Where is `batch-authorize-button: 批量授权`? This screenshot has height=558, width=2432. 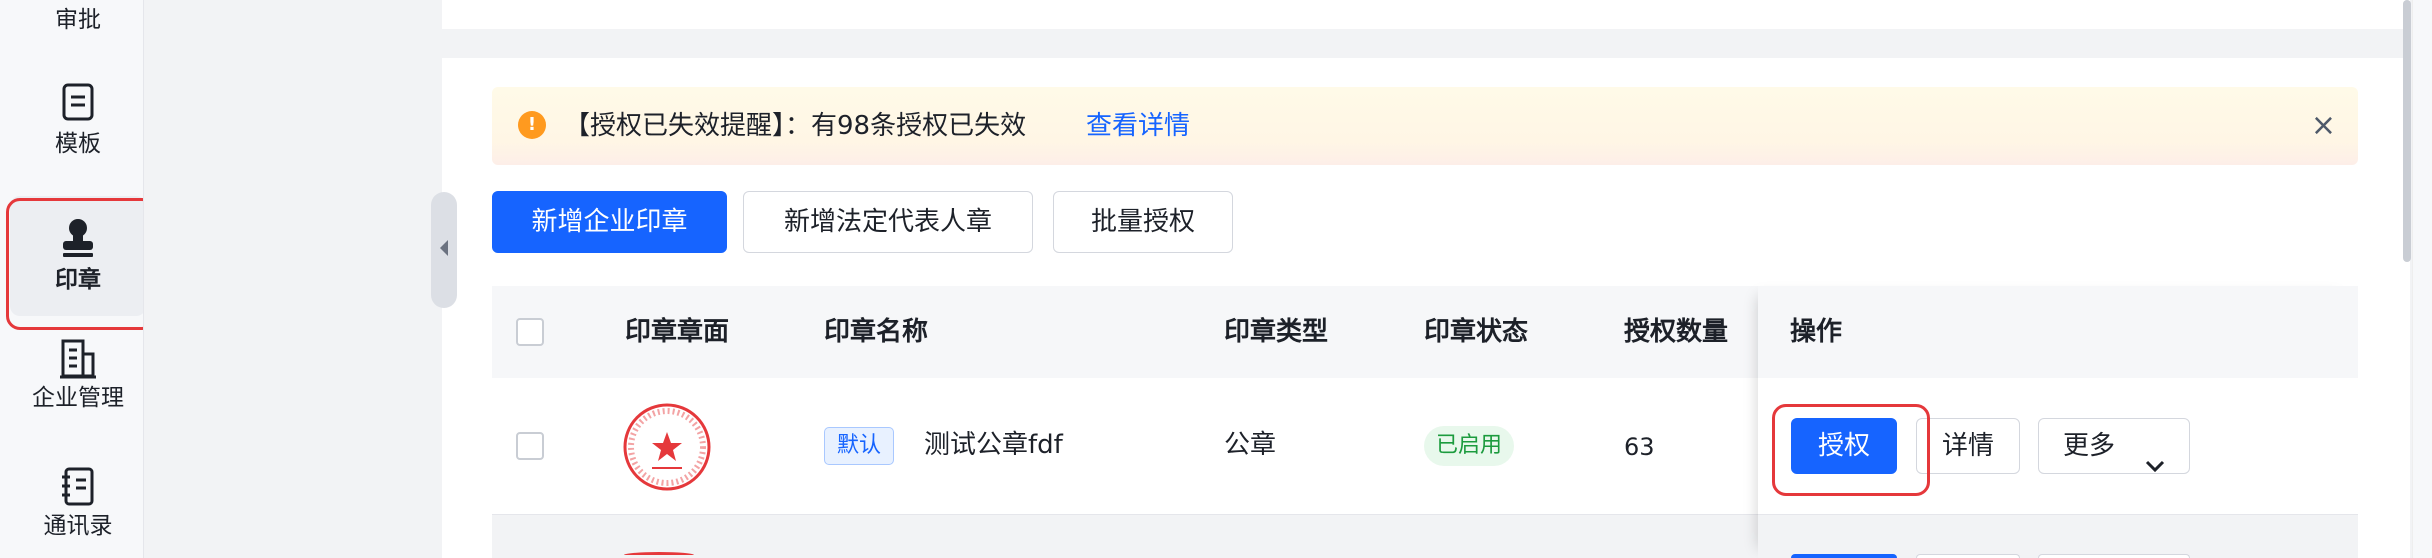
batch-authorize-button: 批量授权 is located at coordinates (1143, 222).